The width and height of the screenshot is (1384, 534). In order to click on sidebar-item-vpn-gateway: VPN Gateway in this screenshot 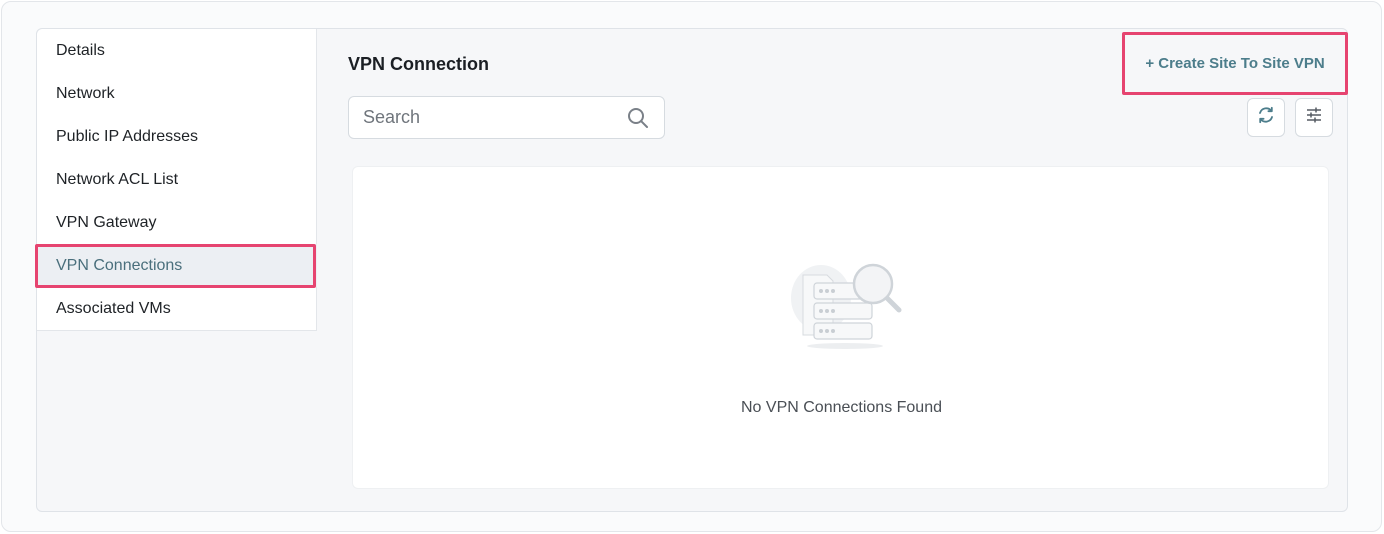, I will do `click(177, 222)`.